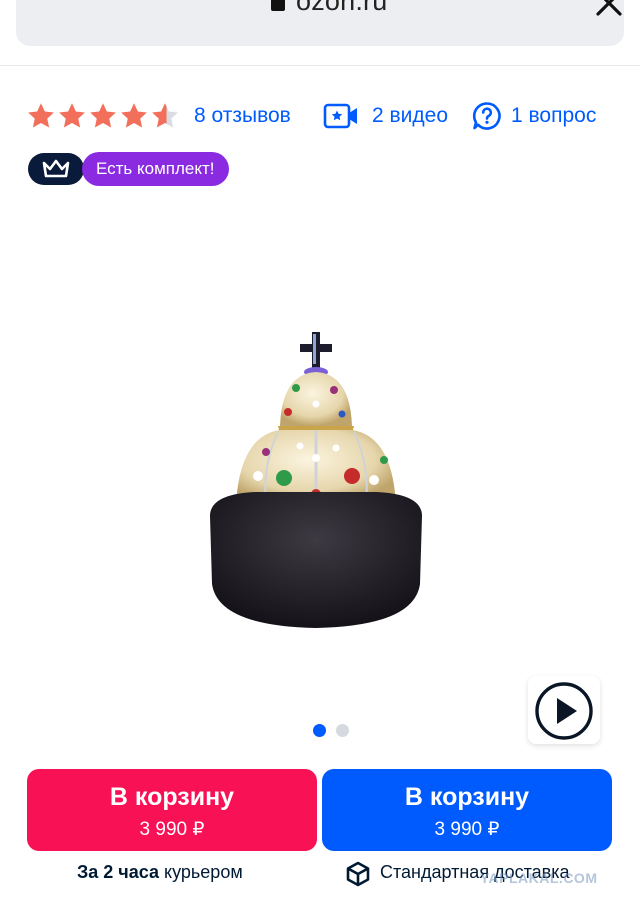 Image resolution: width=640 pixels, height=910 pixels. I want to click on video-icon, so click(341, 116).